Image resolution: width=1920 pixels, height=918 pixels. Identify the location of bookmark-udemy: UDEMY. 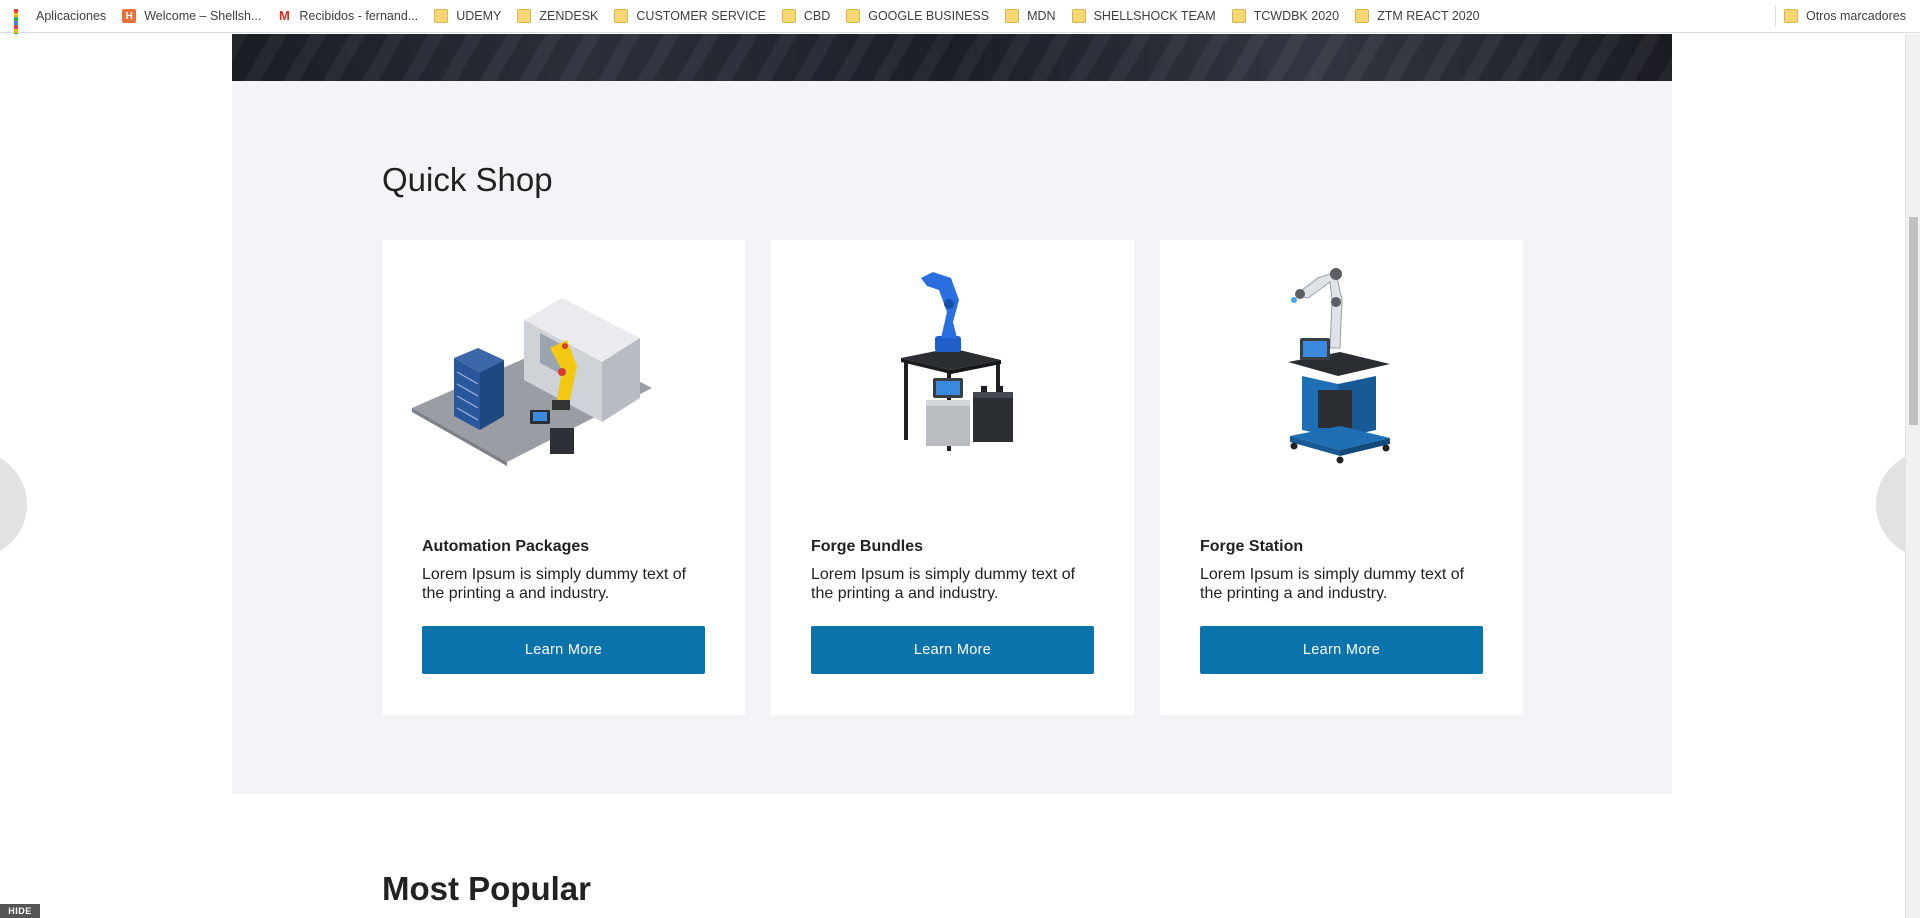
(467, 16).